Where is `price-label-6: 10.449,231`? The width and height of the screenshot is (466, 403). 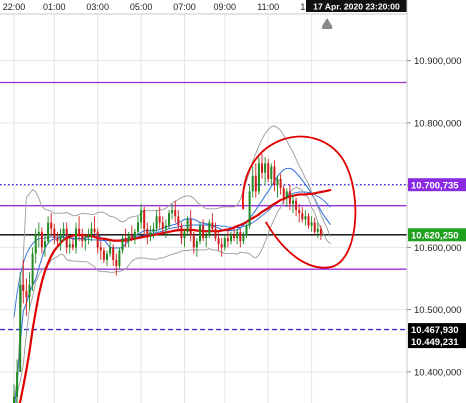
price-label-6: 10.449,231 is located at coordinates (435, 342).